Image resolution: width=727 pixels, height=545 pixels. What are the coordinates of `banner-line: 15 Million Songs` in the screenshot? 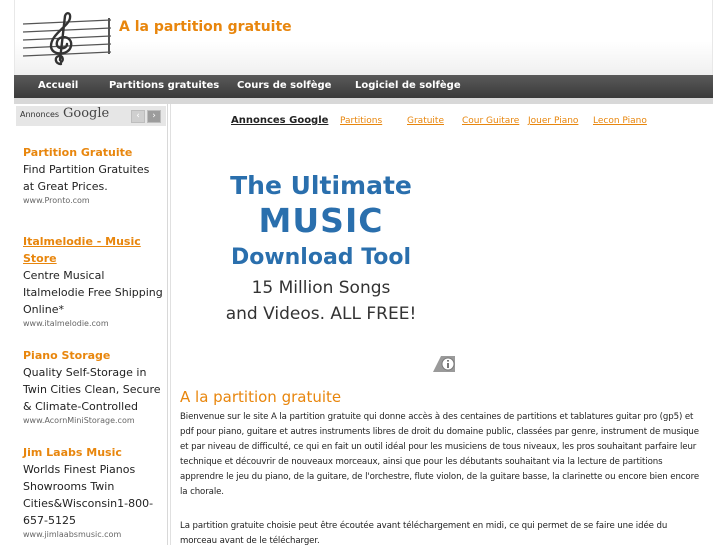 It's located at (321, 288).